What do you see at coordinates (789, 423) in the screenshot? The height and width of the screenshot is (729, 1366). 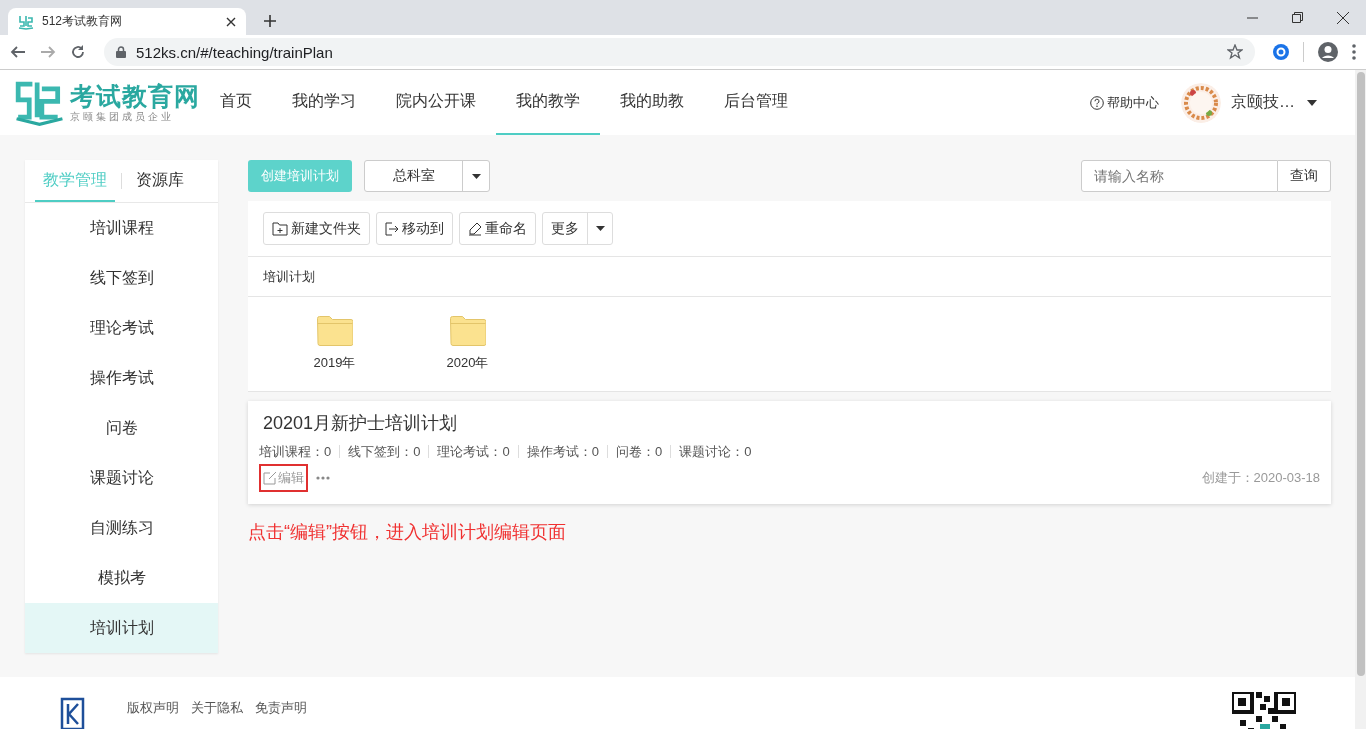 I see `plan-title: 20201月新护士培训计划` at bounding box center [789, 423].